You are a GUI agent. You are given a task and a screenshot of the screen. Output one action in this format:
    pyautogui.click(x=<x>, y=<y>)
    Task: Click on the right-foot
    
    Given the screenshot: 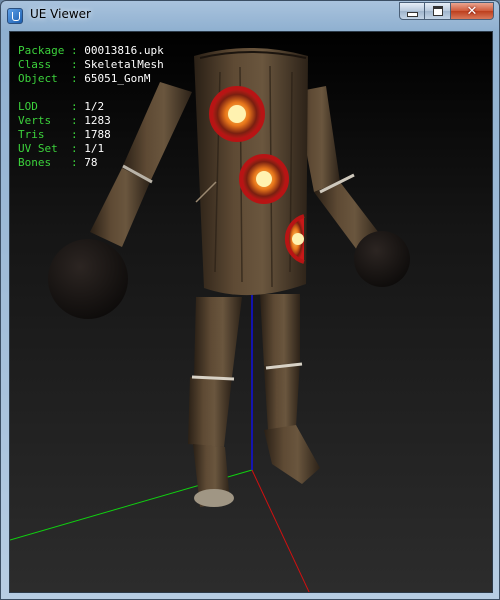 What is the action you would take?
    pyautogui.click(x=292, y=454)
    